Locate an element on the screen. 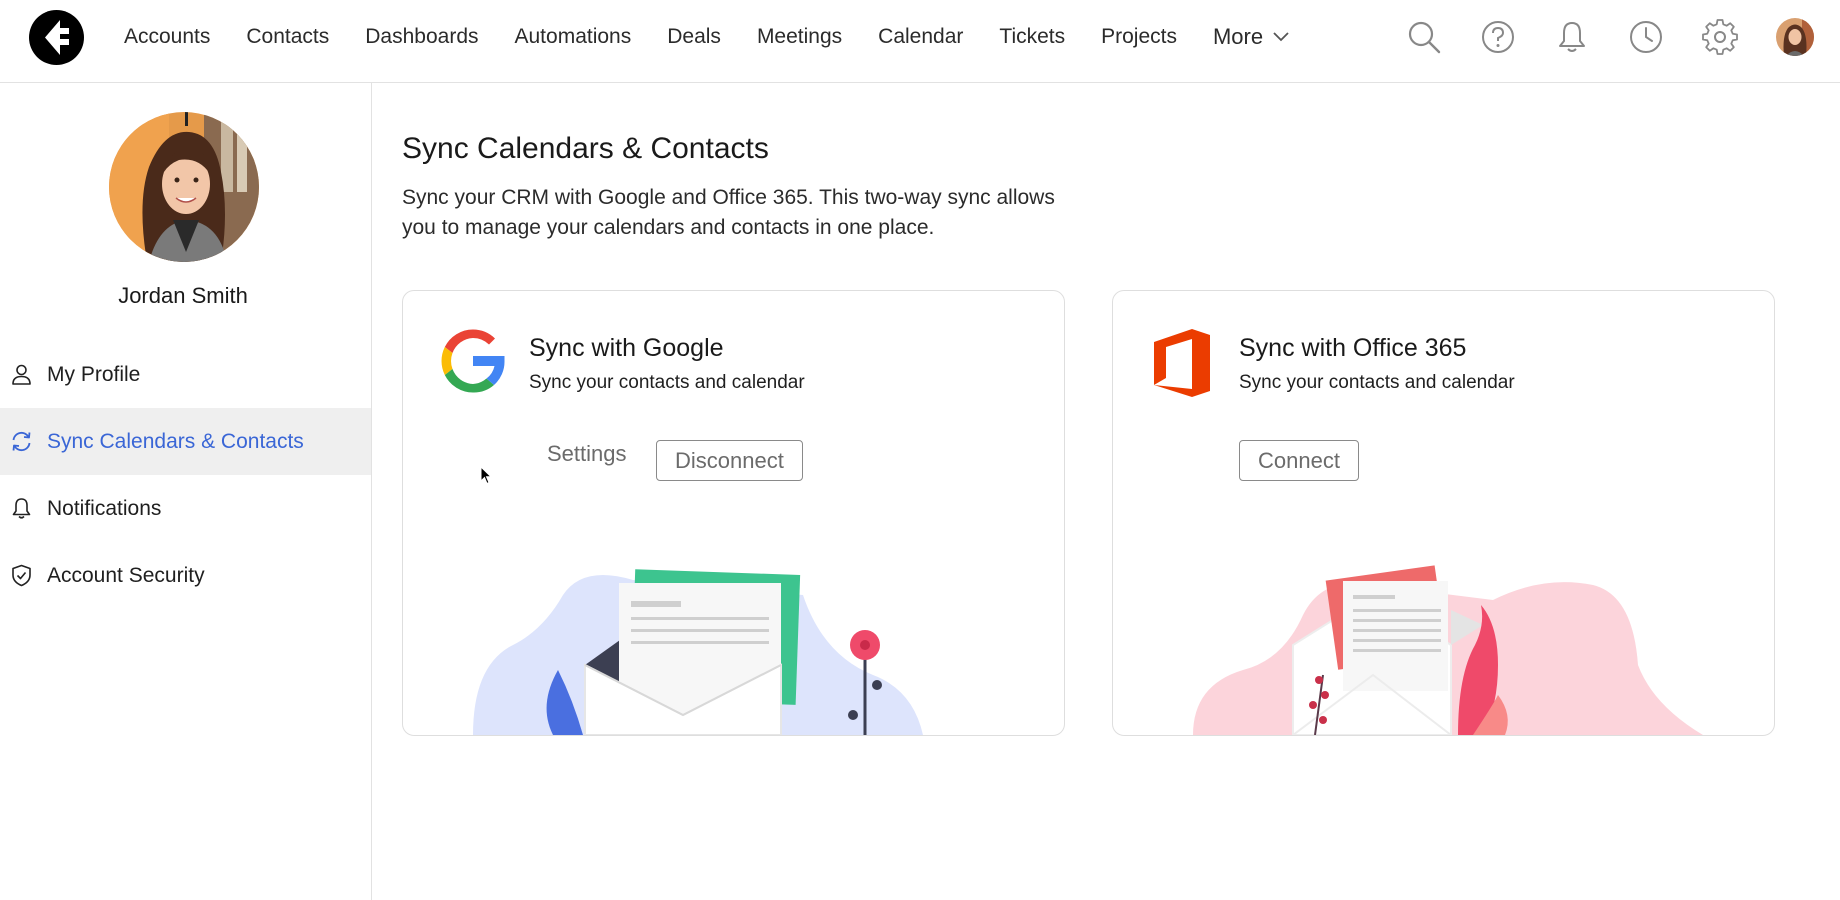  sidebar-item-notifications: Notifications is located at coordinates (185, 508).